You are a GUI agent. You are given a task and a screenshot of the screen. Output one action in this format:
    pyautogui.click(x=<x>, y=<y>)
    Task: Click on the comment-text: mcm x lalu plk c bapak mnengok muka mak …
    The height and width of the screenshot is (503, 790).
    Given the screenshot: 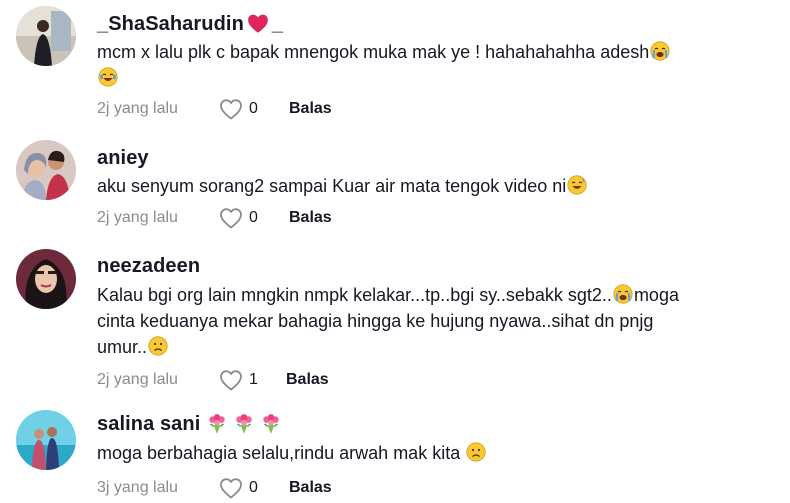 What is the action you would take?
    pyautogui.click(x=438, y=65)
    